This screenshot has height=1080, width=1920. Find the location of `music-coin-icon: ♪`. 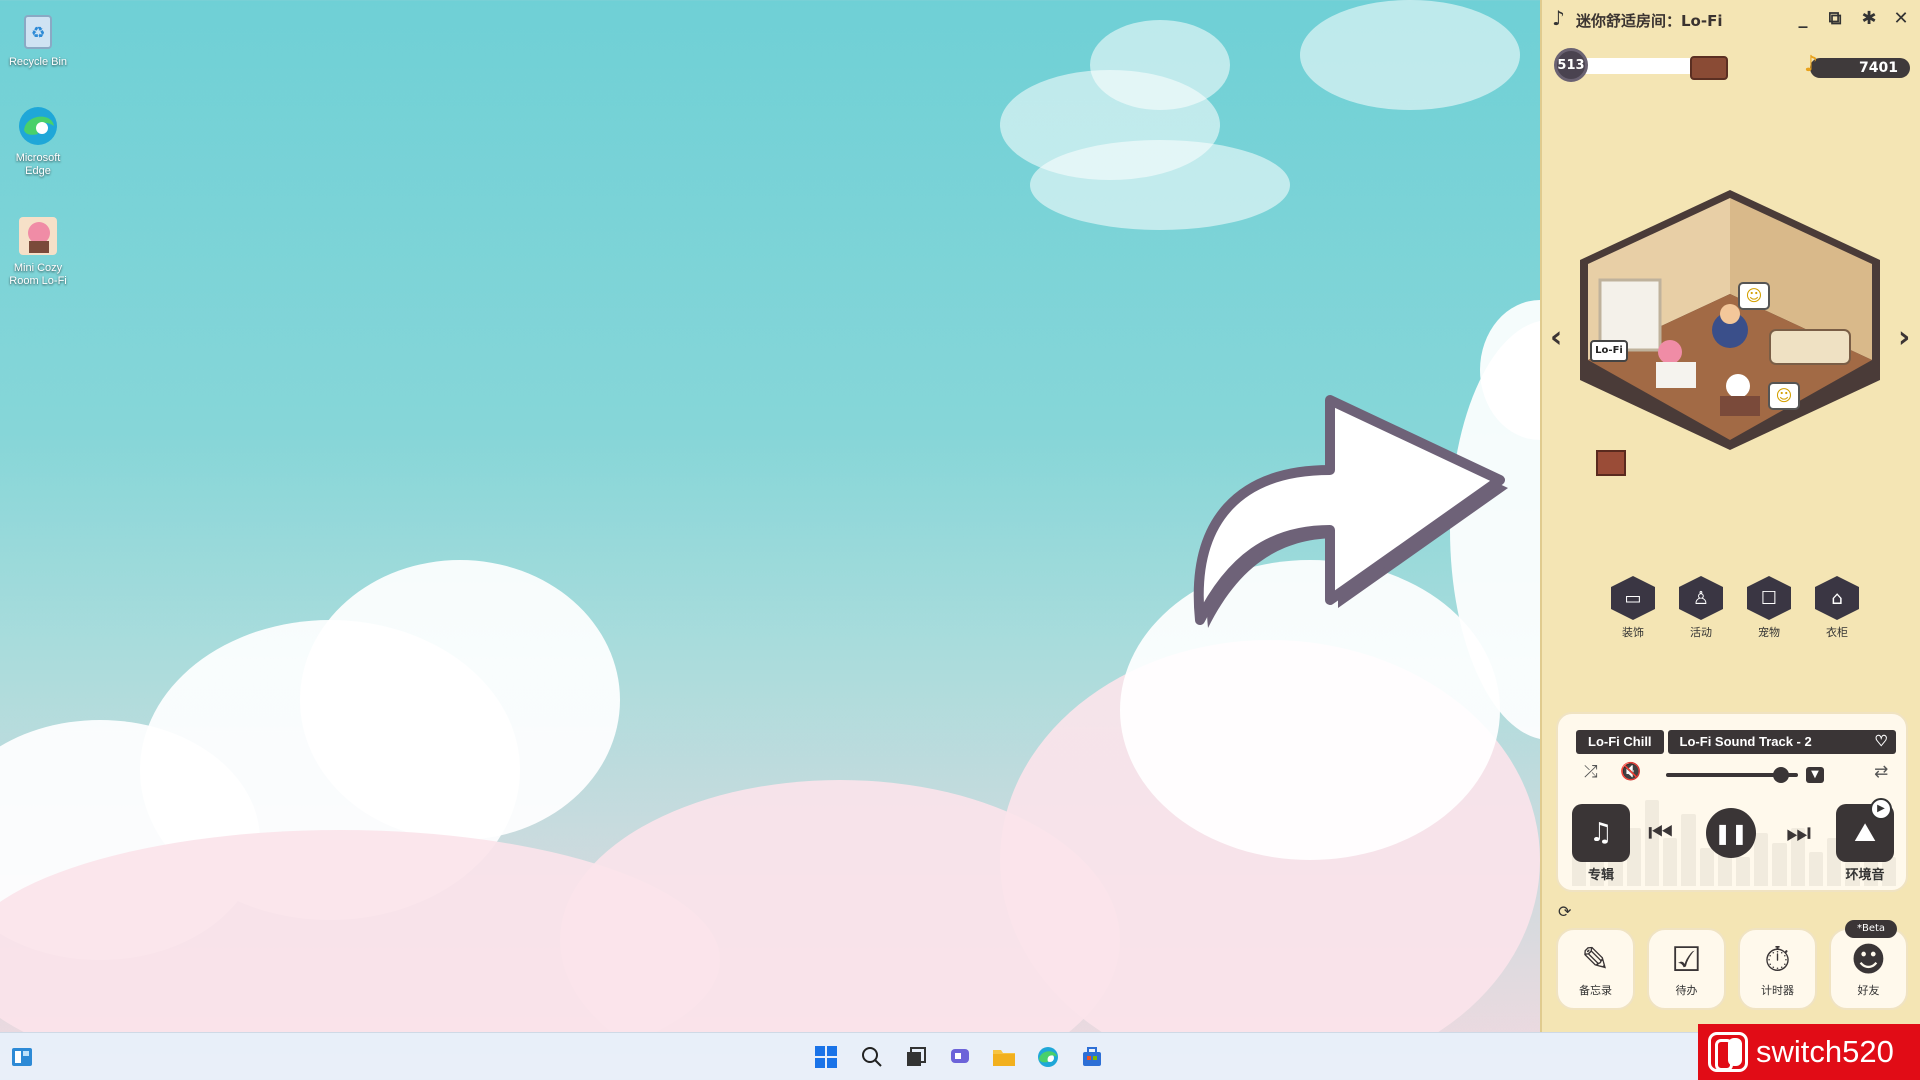

music-coin-icon: ♪ is located at coordinates (1811, 64).